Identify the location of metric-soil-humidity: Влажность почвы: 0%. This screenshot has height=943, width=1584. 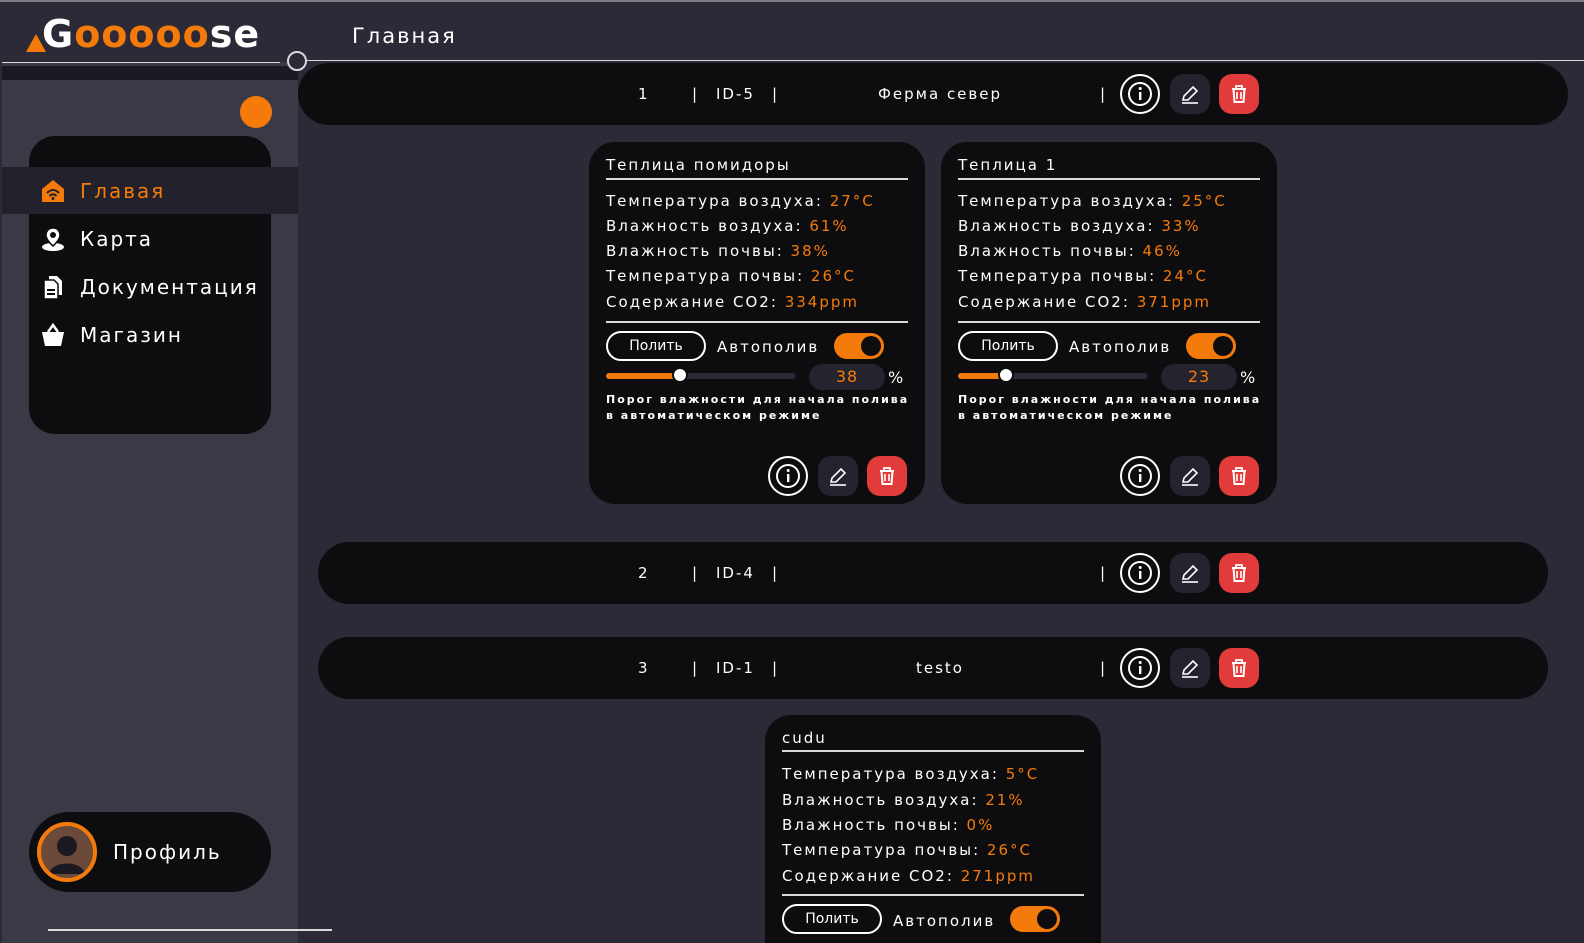
(888, 825).